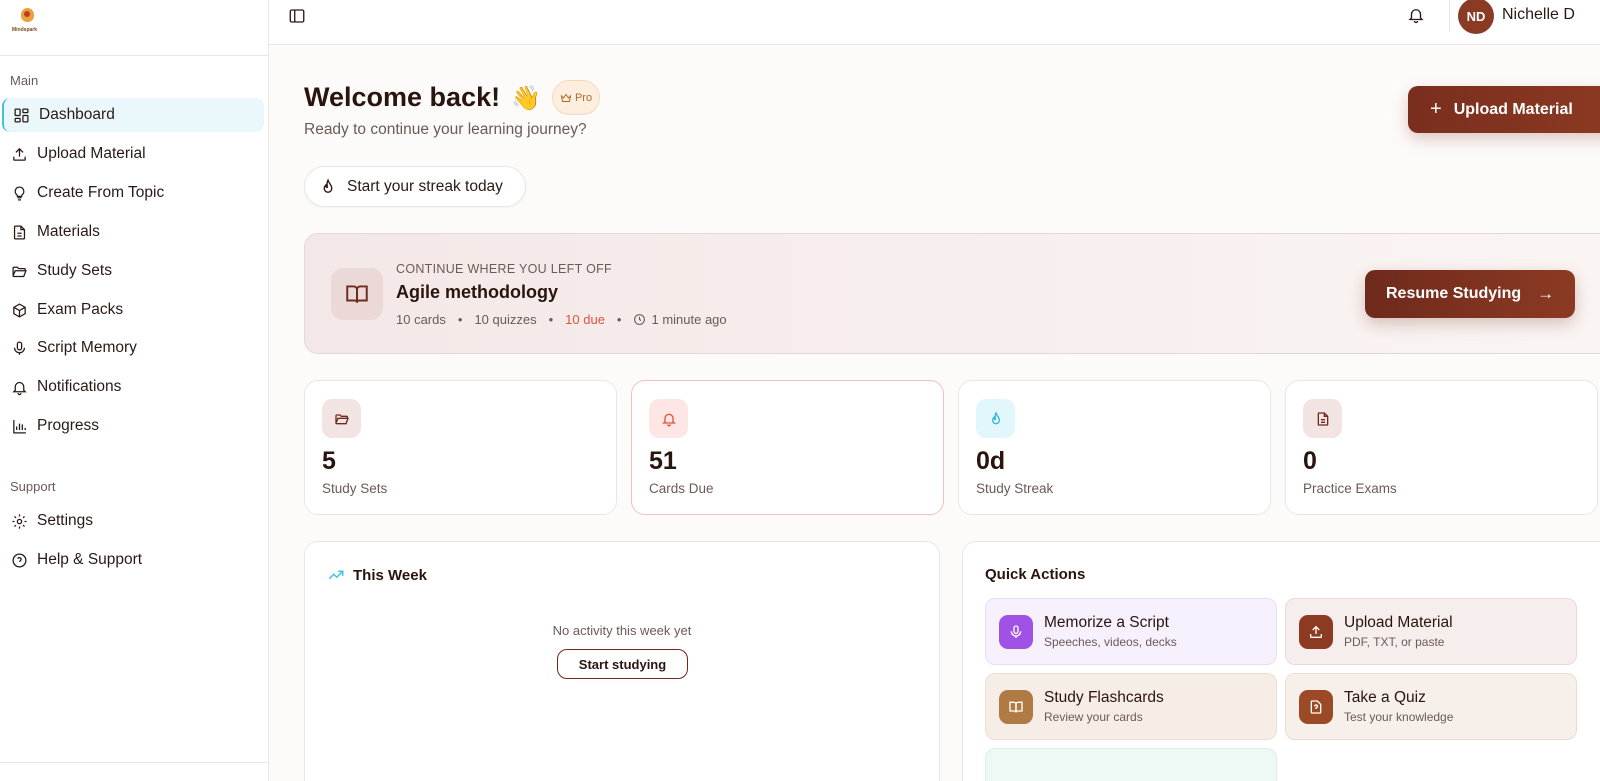 This screenshot has height=781, width=1600. What do you see at coordinates (1316, 707) in the screenshot?
I see `quiz-icon` at bounding box center [1316, 707].